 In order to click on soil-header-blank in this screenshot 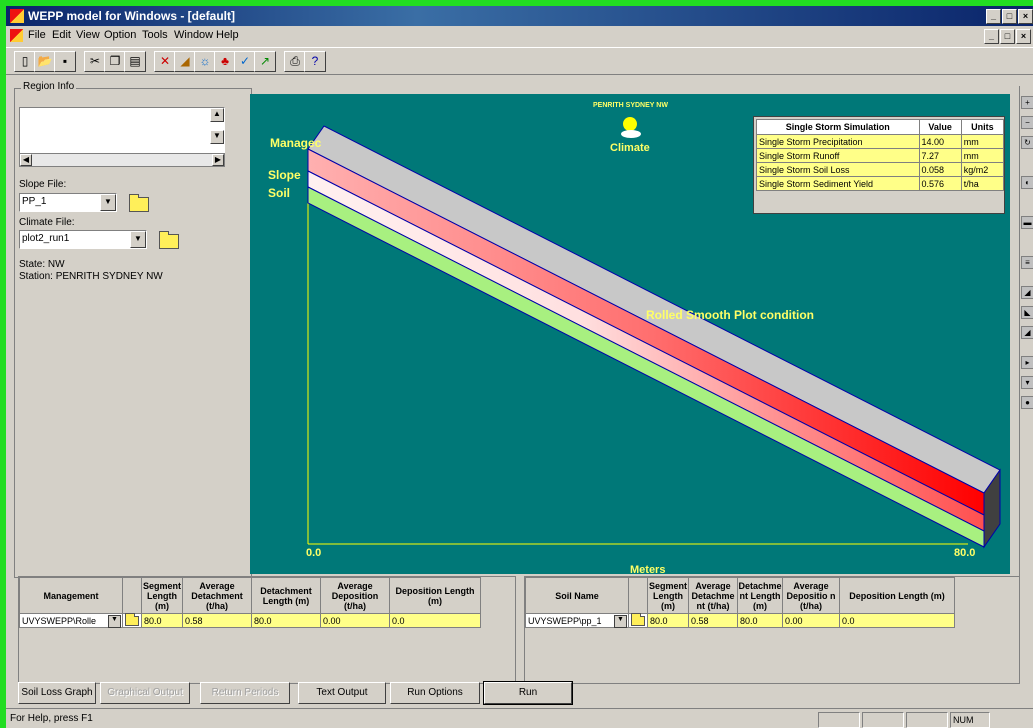, I will do `click(638, 595)`.